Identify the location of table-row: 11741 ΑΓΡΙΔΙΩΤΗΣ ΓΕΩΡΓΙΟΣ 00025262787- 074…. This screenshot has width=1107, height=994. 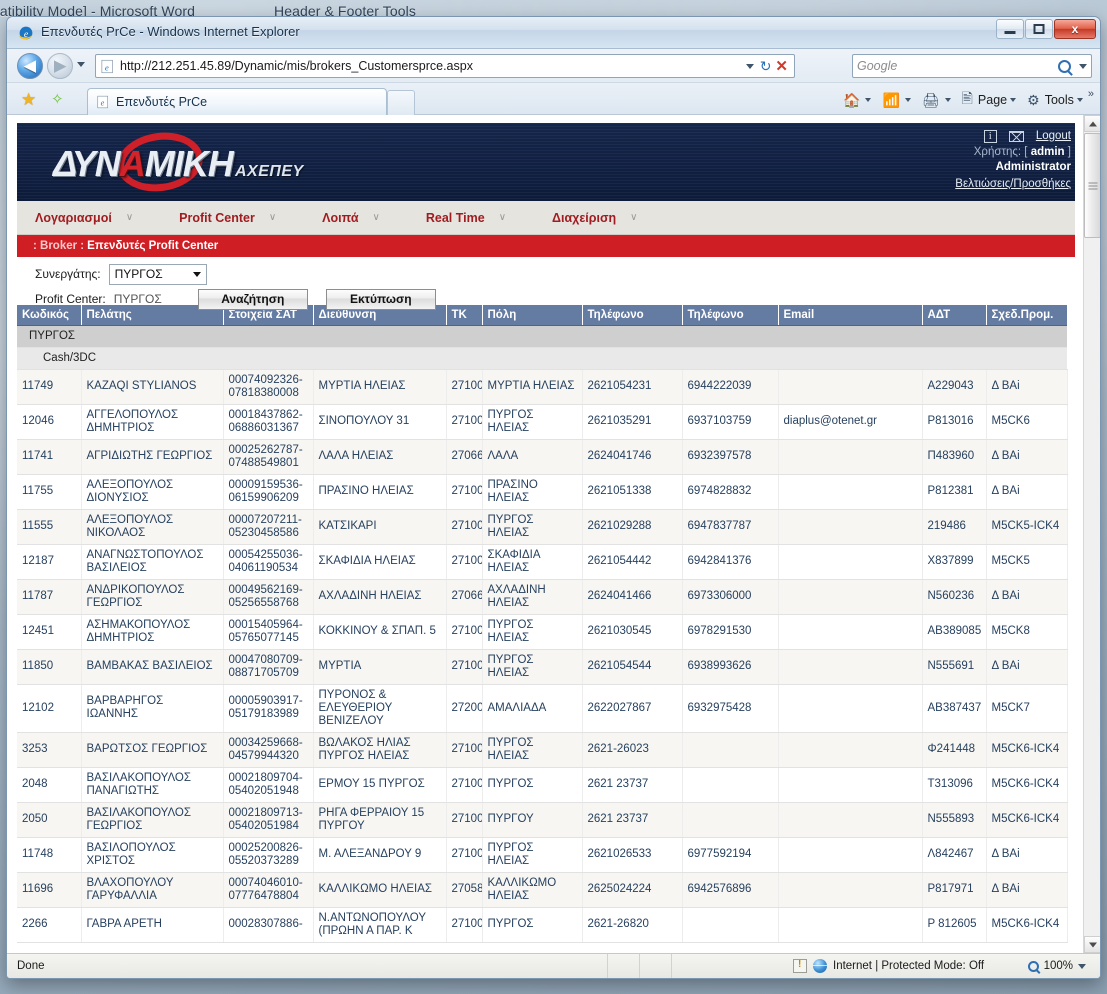
(542, 457).